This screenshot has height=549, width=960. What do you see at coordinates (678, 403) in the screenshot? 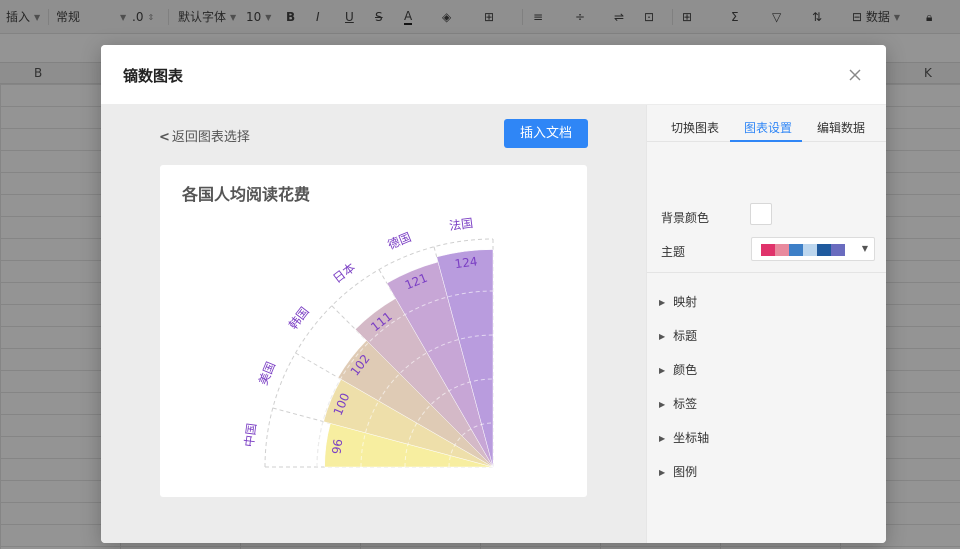
I see `section-labels: ▶ 标签` at bounding box center [678, 403].